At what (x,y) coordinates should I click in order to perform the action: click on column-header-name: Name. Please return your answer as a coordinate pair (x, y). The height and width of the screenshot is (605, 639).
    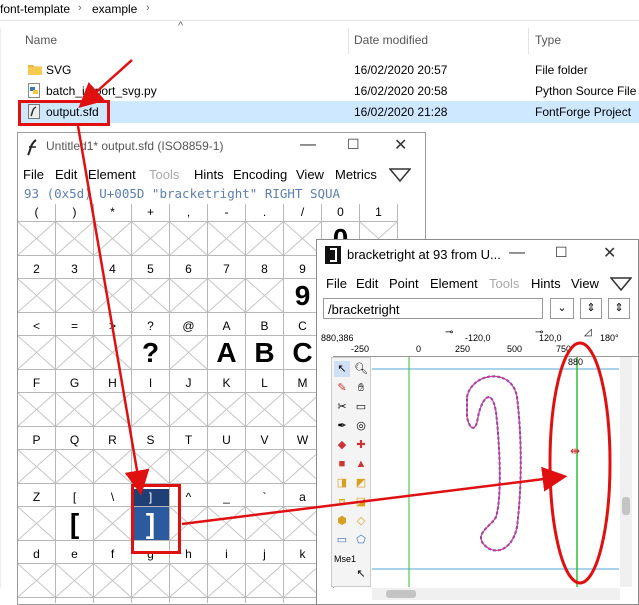
    Looking at the image, I should click on (41, 40).